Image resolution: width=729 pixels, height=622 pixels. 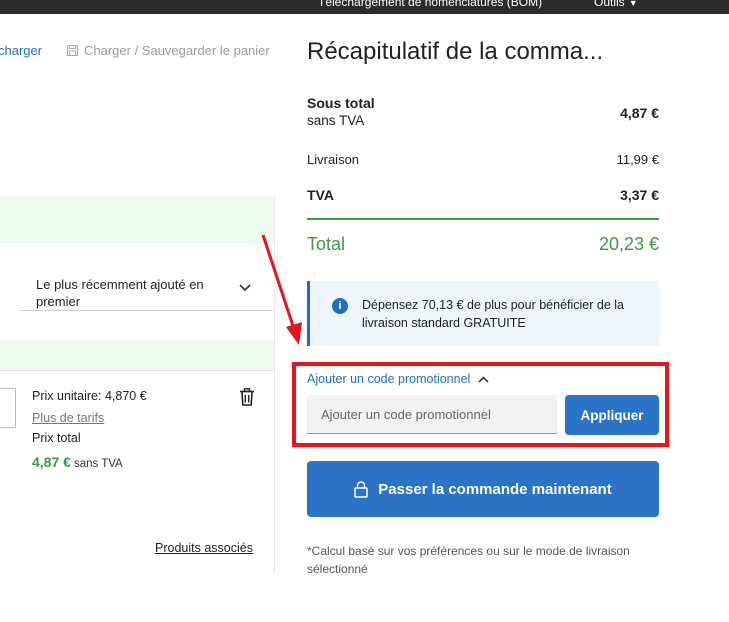 What do you see at coordinates (89, 396) in the screenshot?
I see `unit-price: Prix unitaire: 4,870 €` at bounding box center [89, 396].